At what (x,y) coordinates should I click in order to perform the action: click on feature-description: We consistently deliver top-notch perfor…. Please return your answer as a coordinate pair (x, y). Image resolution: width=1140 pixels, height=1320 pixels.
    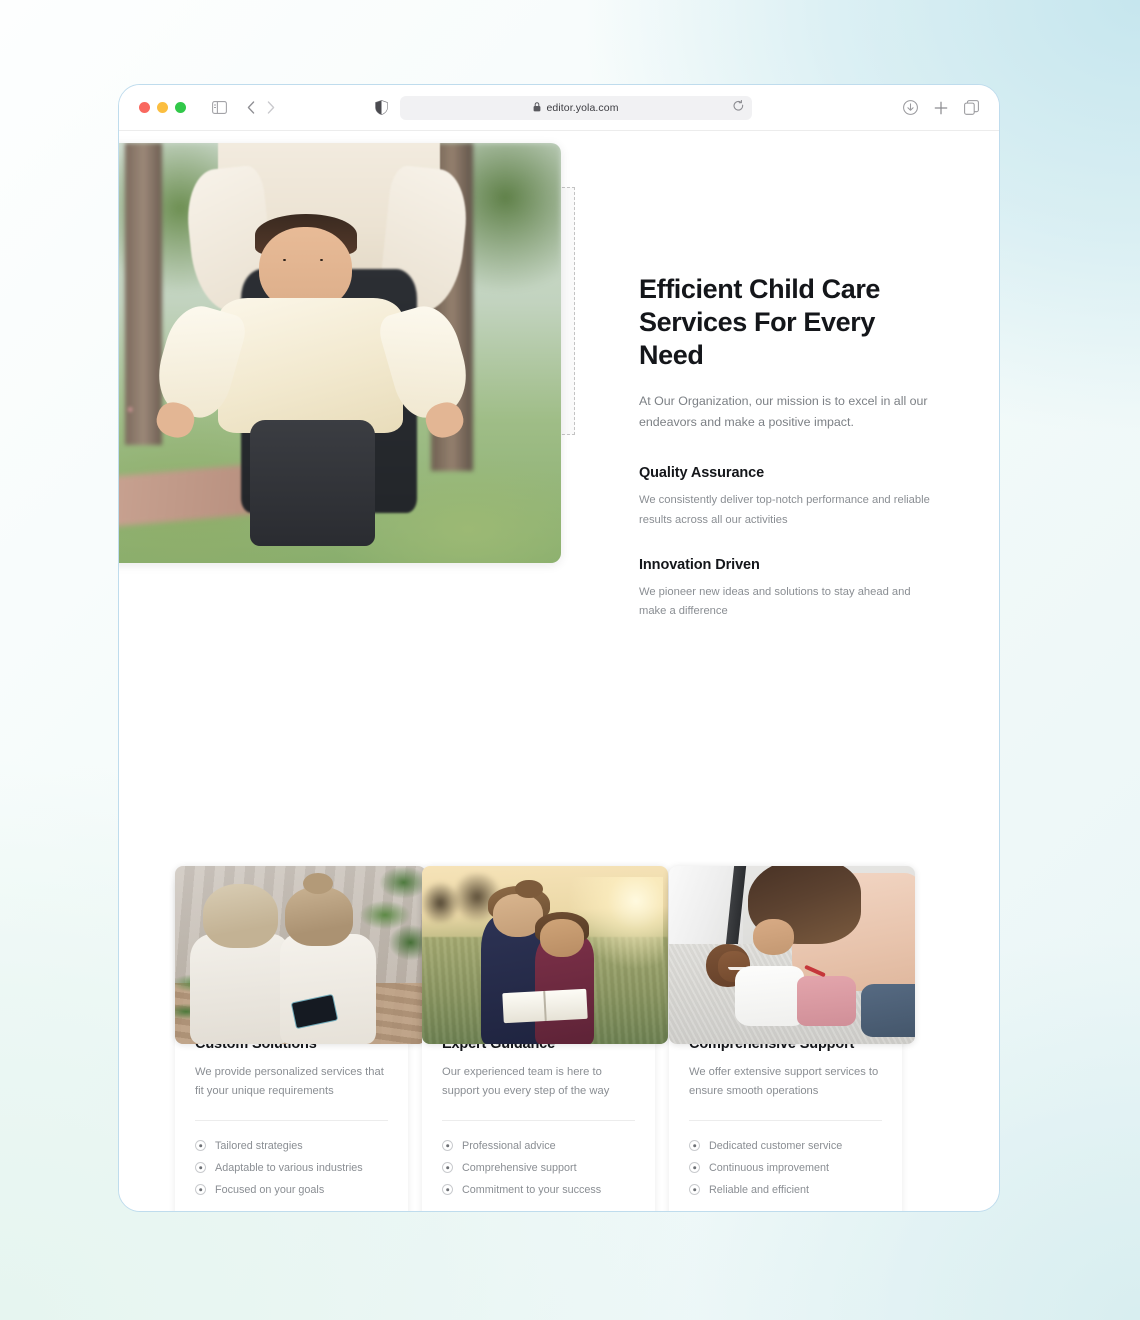
    Looking at the image, I should click on (784, 510).